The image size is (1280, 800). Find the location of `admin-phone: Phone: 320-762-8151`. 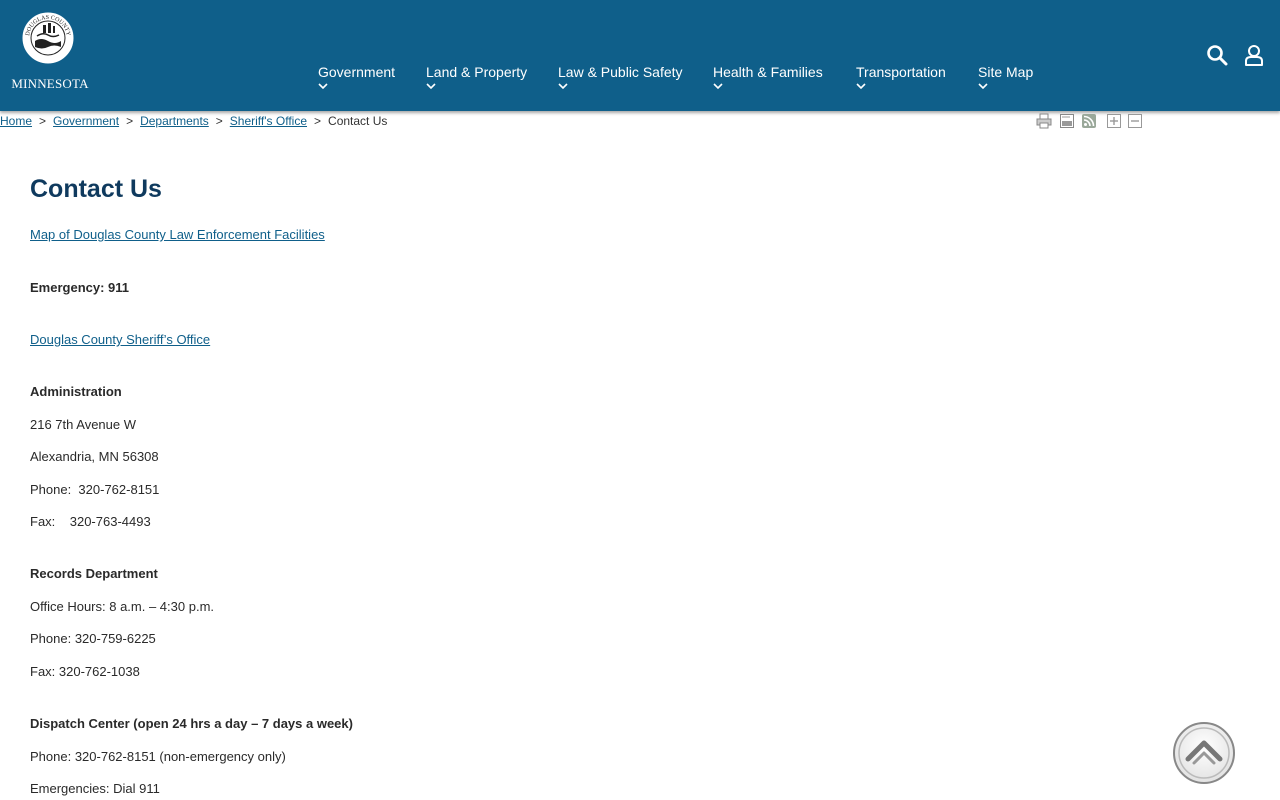

admin-phone: Phone: 320-762-8151 is located at coordinates (95, 489).